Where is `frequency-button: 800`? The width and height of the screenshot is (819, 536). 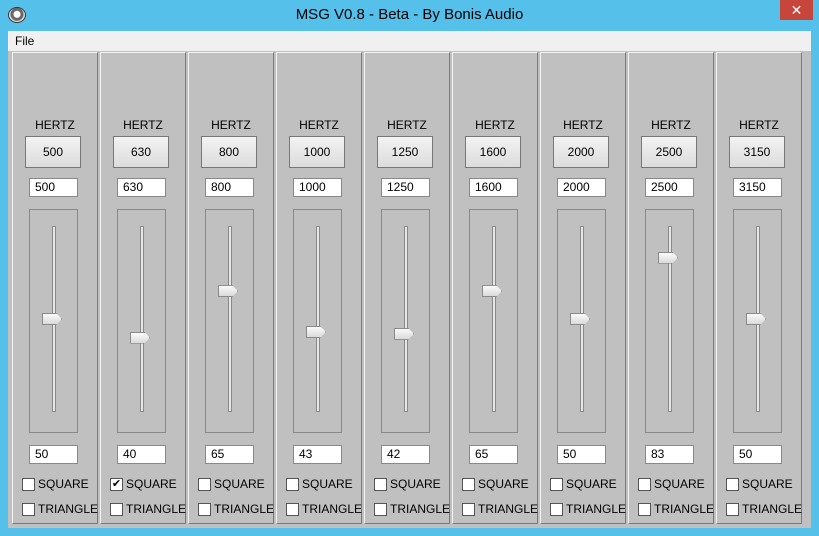 frequency-button: 800 is located at coordinates (229, 152).